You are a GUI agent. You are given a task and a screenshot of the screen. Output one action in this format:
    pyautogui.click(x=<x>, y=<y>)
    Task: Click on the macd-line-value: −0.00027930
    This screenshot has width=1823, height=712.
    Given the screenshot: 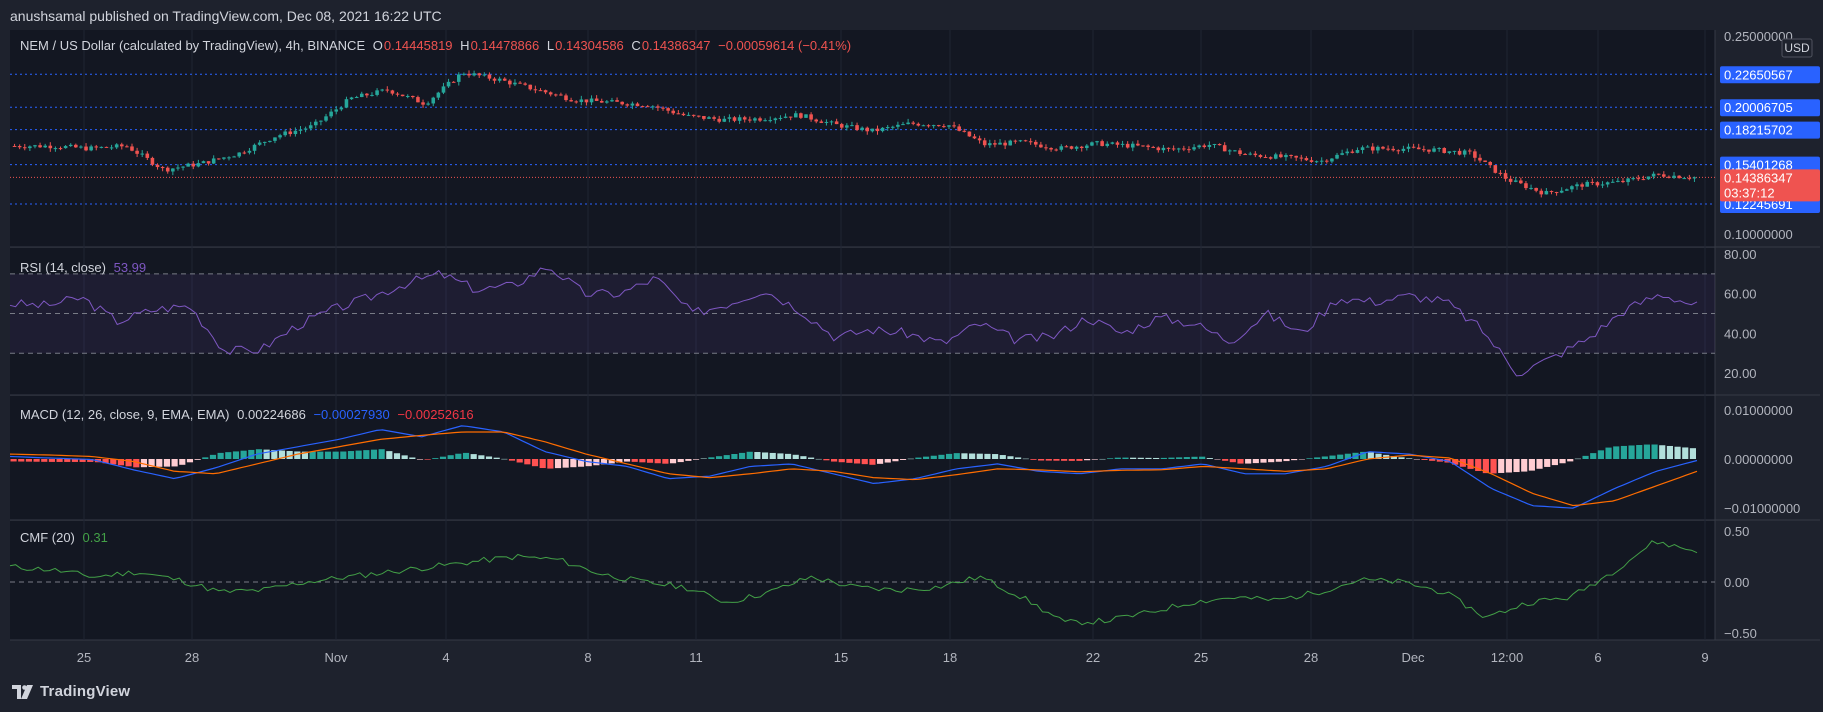 What is the action you would take?
    pyautogui.click(x=351, y=414)
    